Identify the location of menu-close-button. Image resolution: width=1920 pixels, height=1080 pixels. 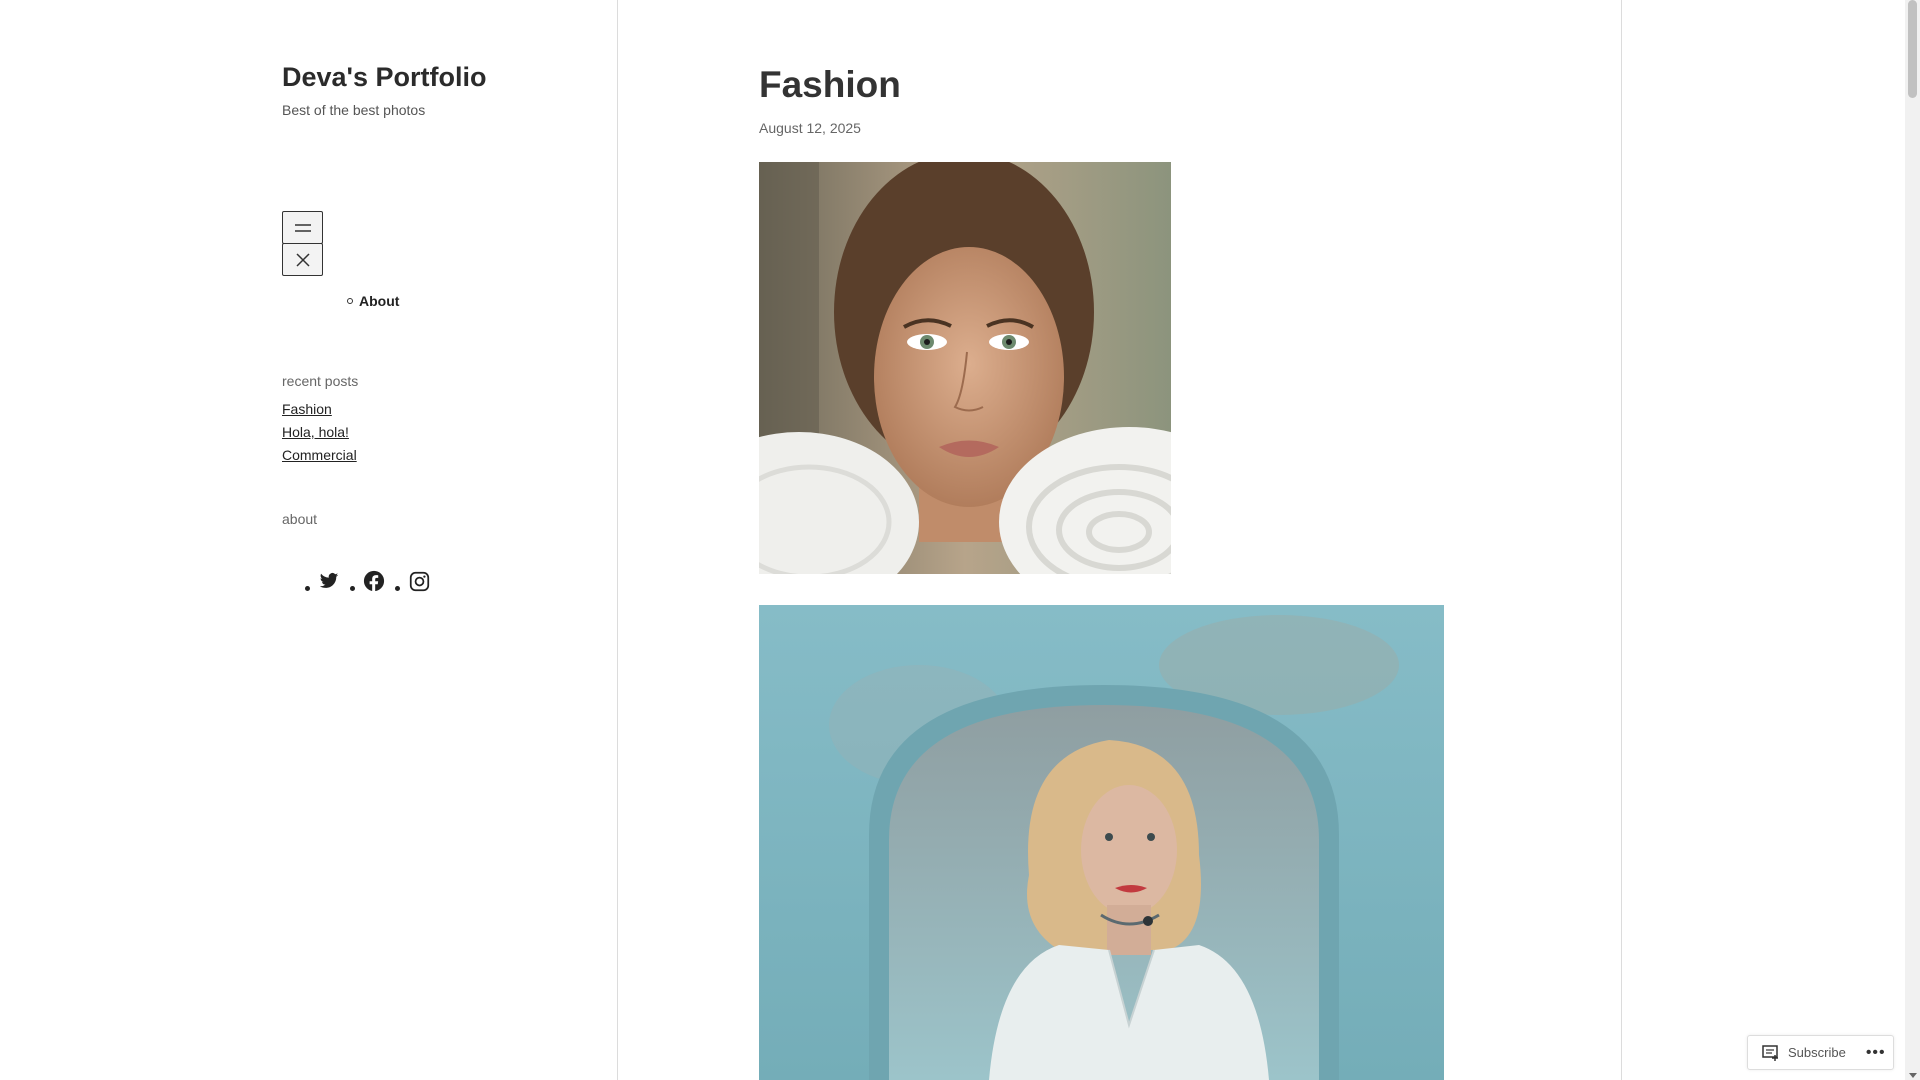
(302, 259).